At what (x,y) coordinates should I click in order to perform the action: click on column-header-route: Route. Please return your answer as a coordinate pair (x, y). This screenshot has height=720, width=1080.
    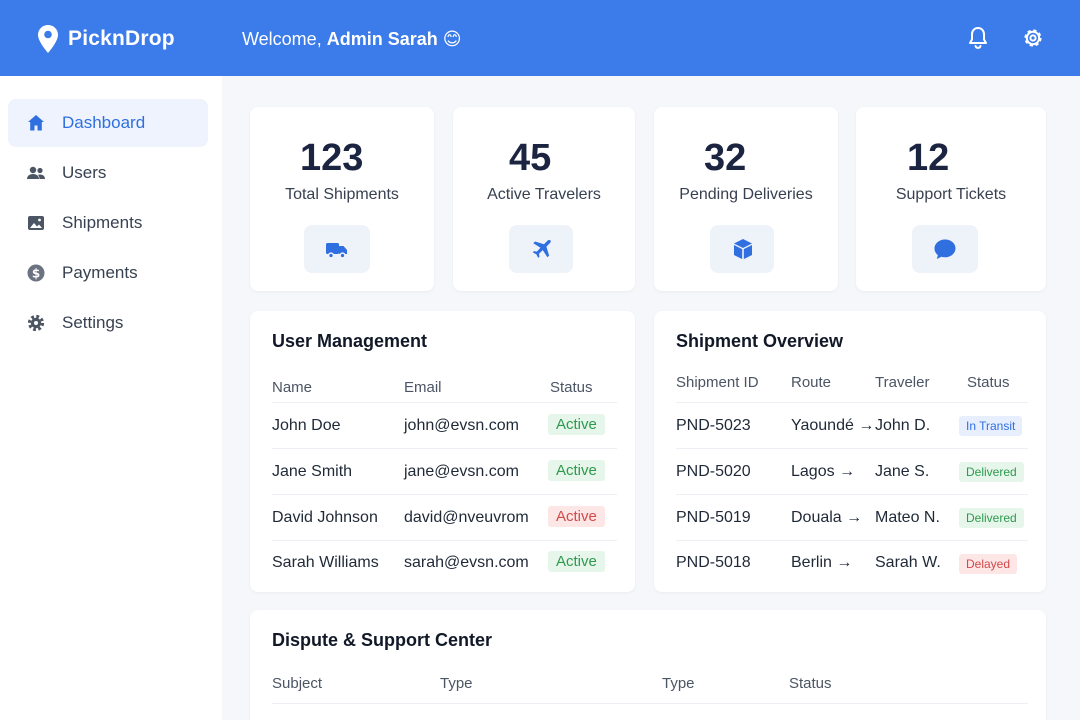
    Looking at the image, I should click on (811, 382).